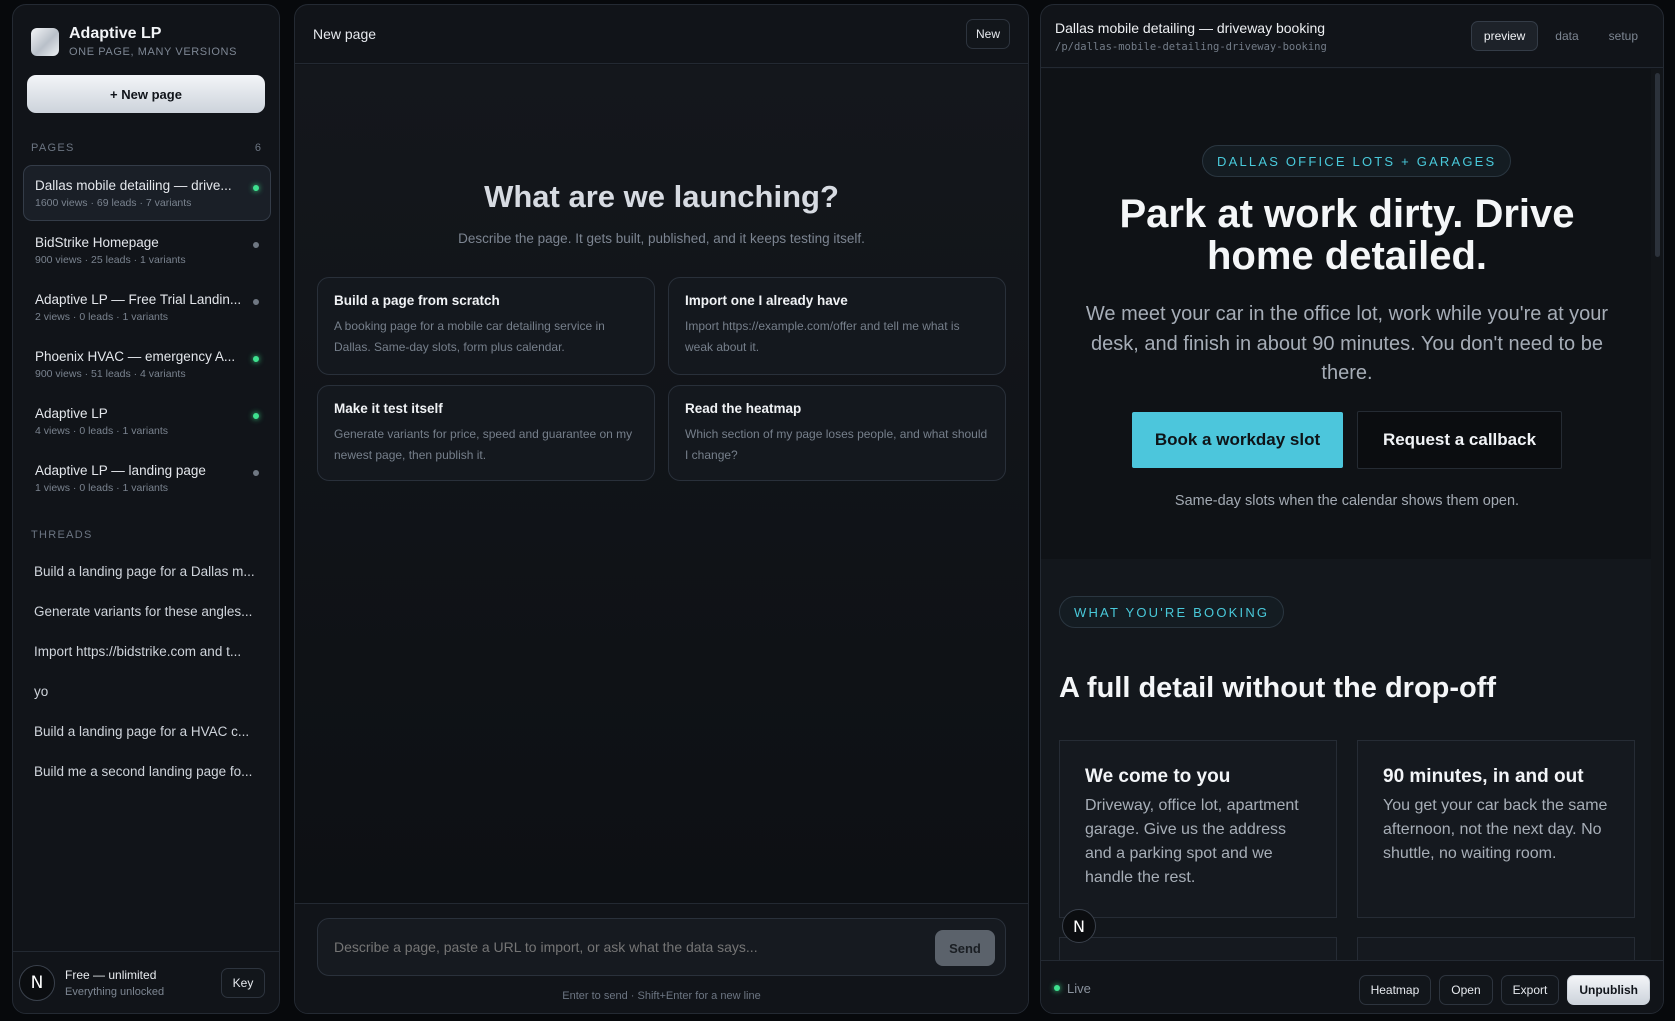 The height and width of the screenshot is (1021, 1675). Describe the element at coordinates (146, 94) in the screenshot. I see `new-page-button: + New page` at that location.